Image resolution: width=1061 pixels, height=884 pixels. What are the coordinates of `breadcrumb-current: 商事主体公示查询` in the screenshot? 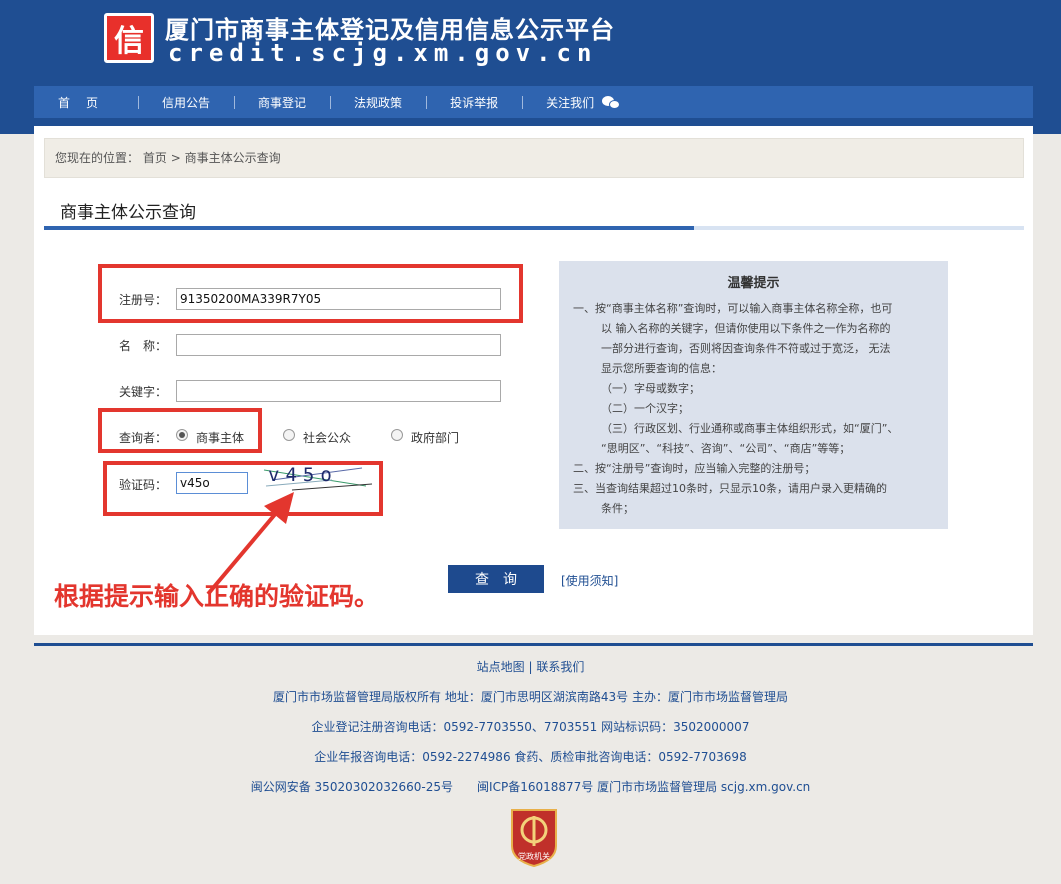 It's located at (232, 158).